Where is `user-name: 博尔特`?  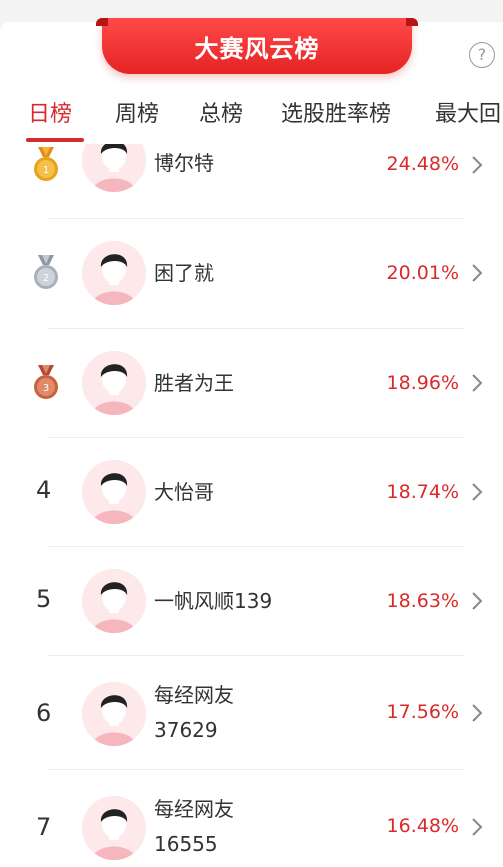 user-name: 博尔特 is located at coordinates (184, 163).